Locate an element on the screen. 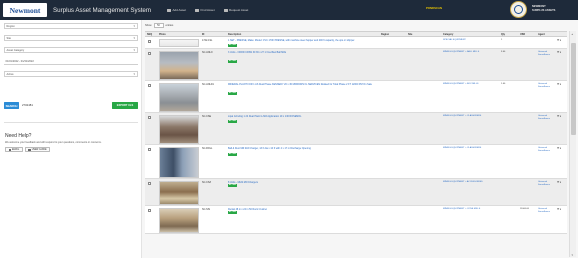  status-select: Active ▾ is located at coordinates (71, 74).